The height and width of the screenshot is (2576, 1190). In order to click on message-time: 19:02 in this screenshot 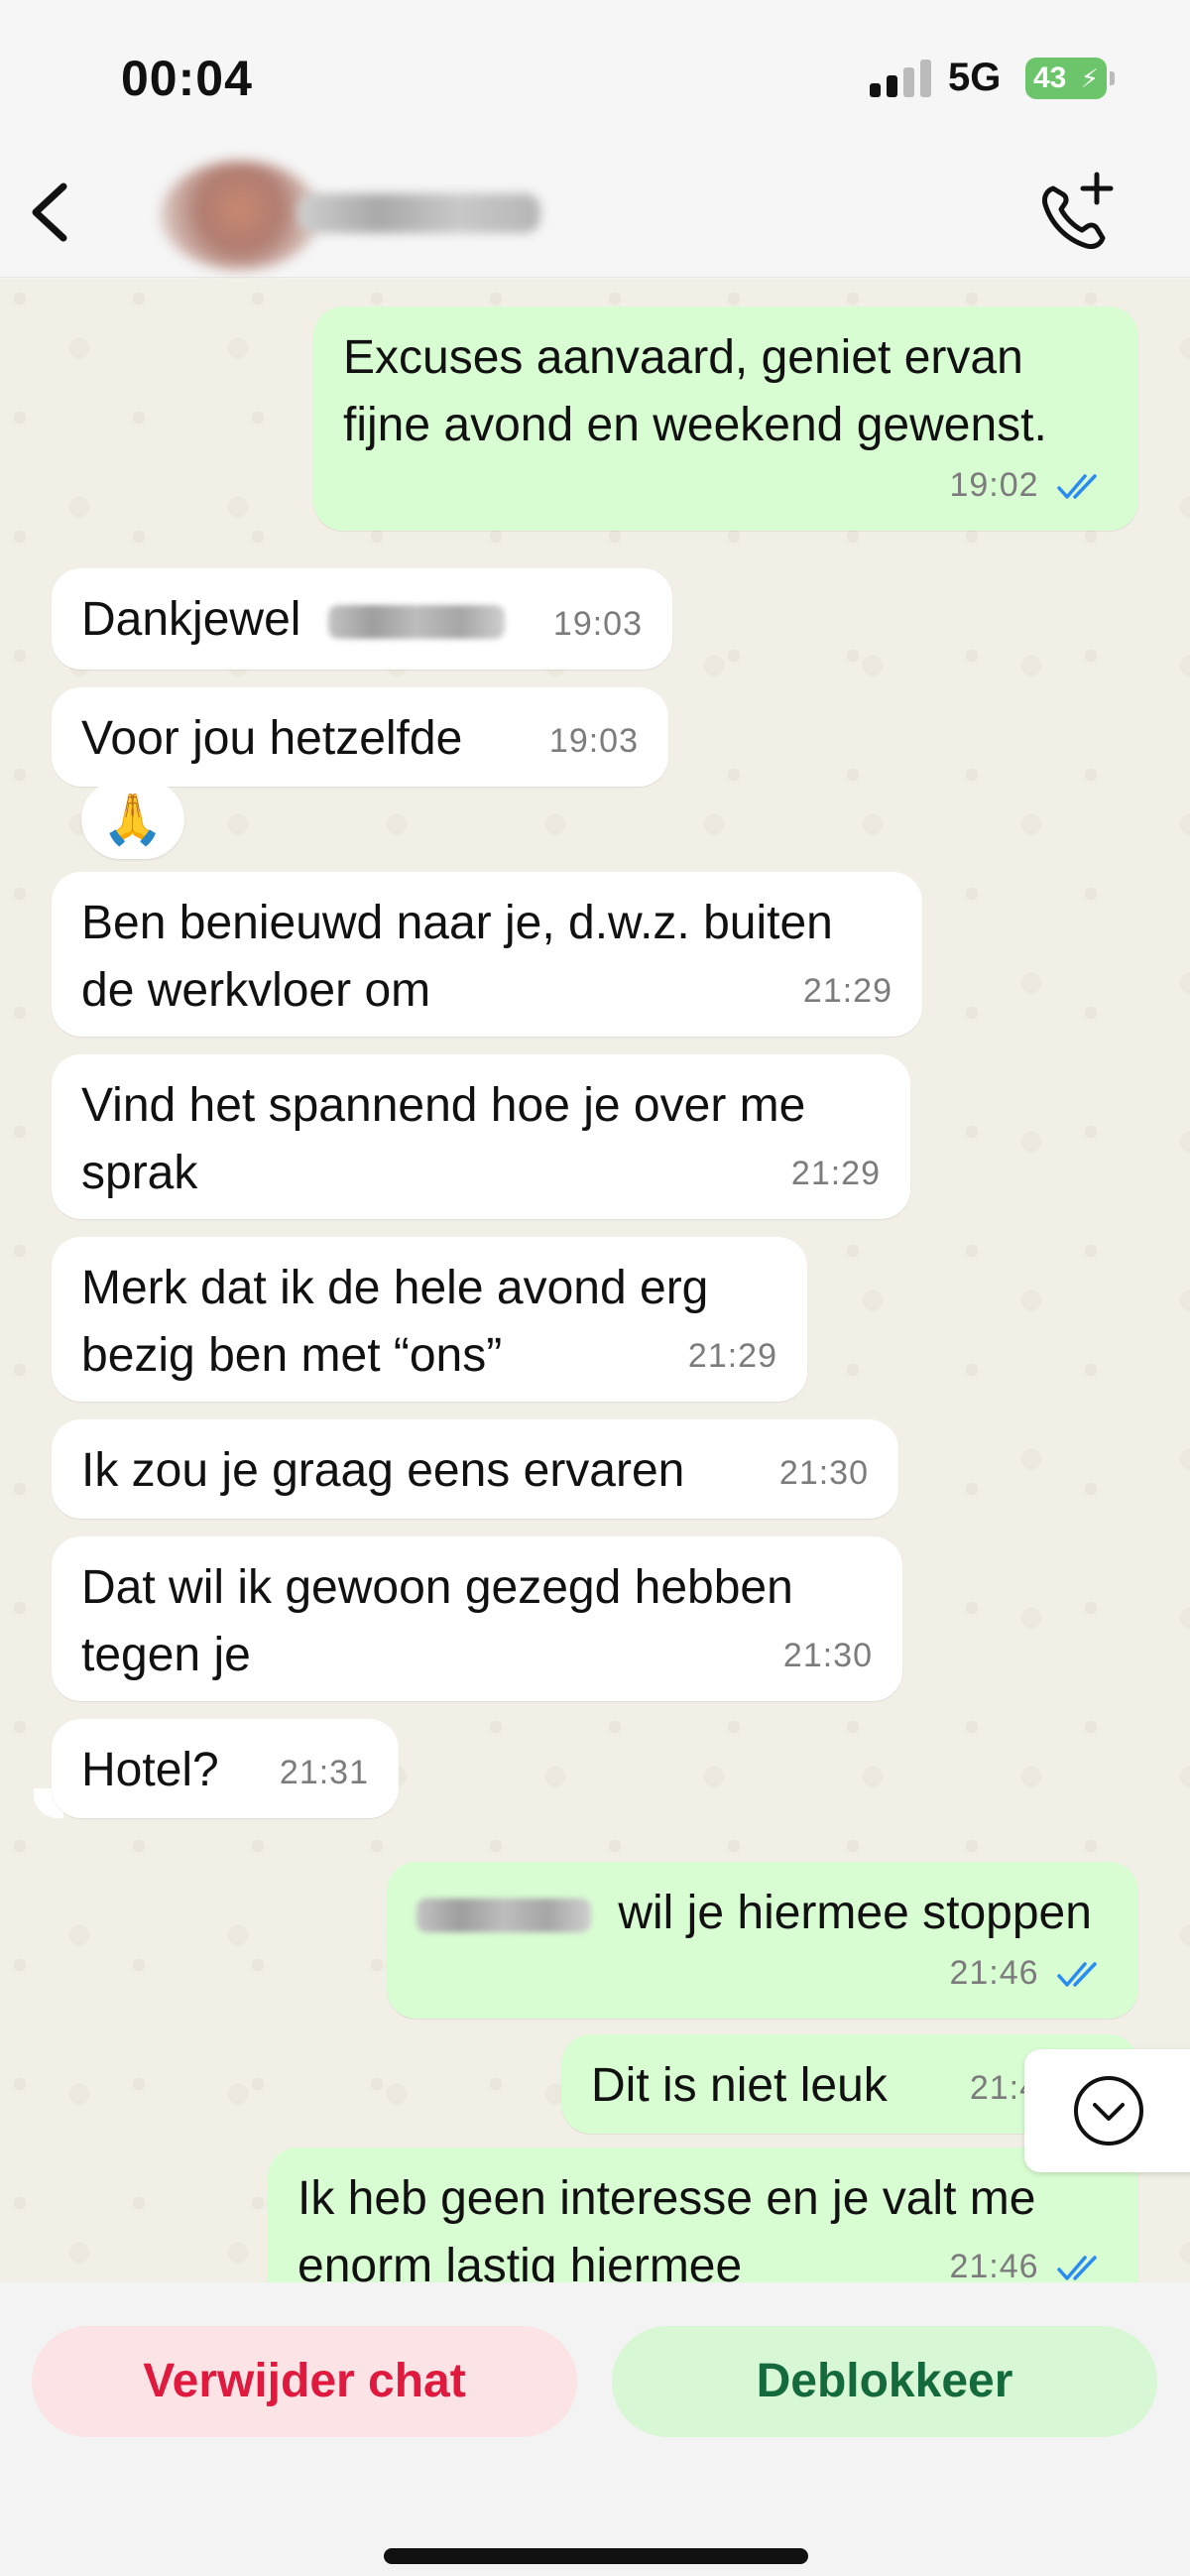, I will do `click(994, 485)`.